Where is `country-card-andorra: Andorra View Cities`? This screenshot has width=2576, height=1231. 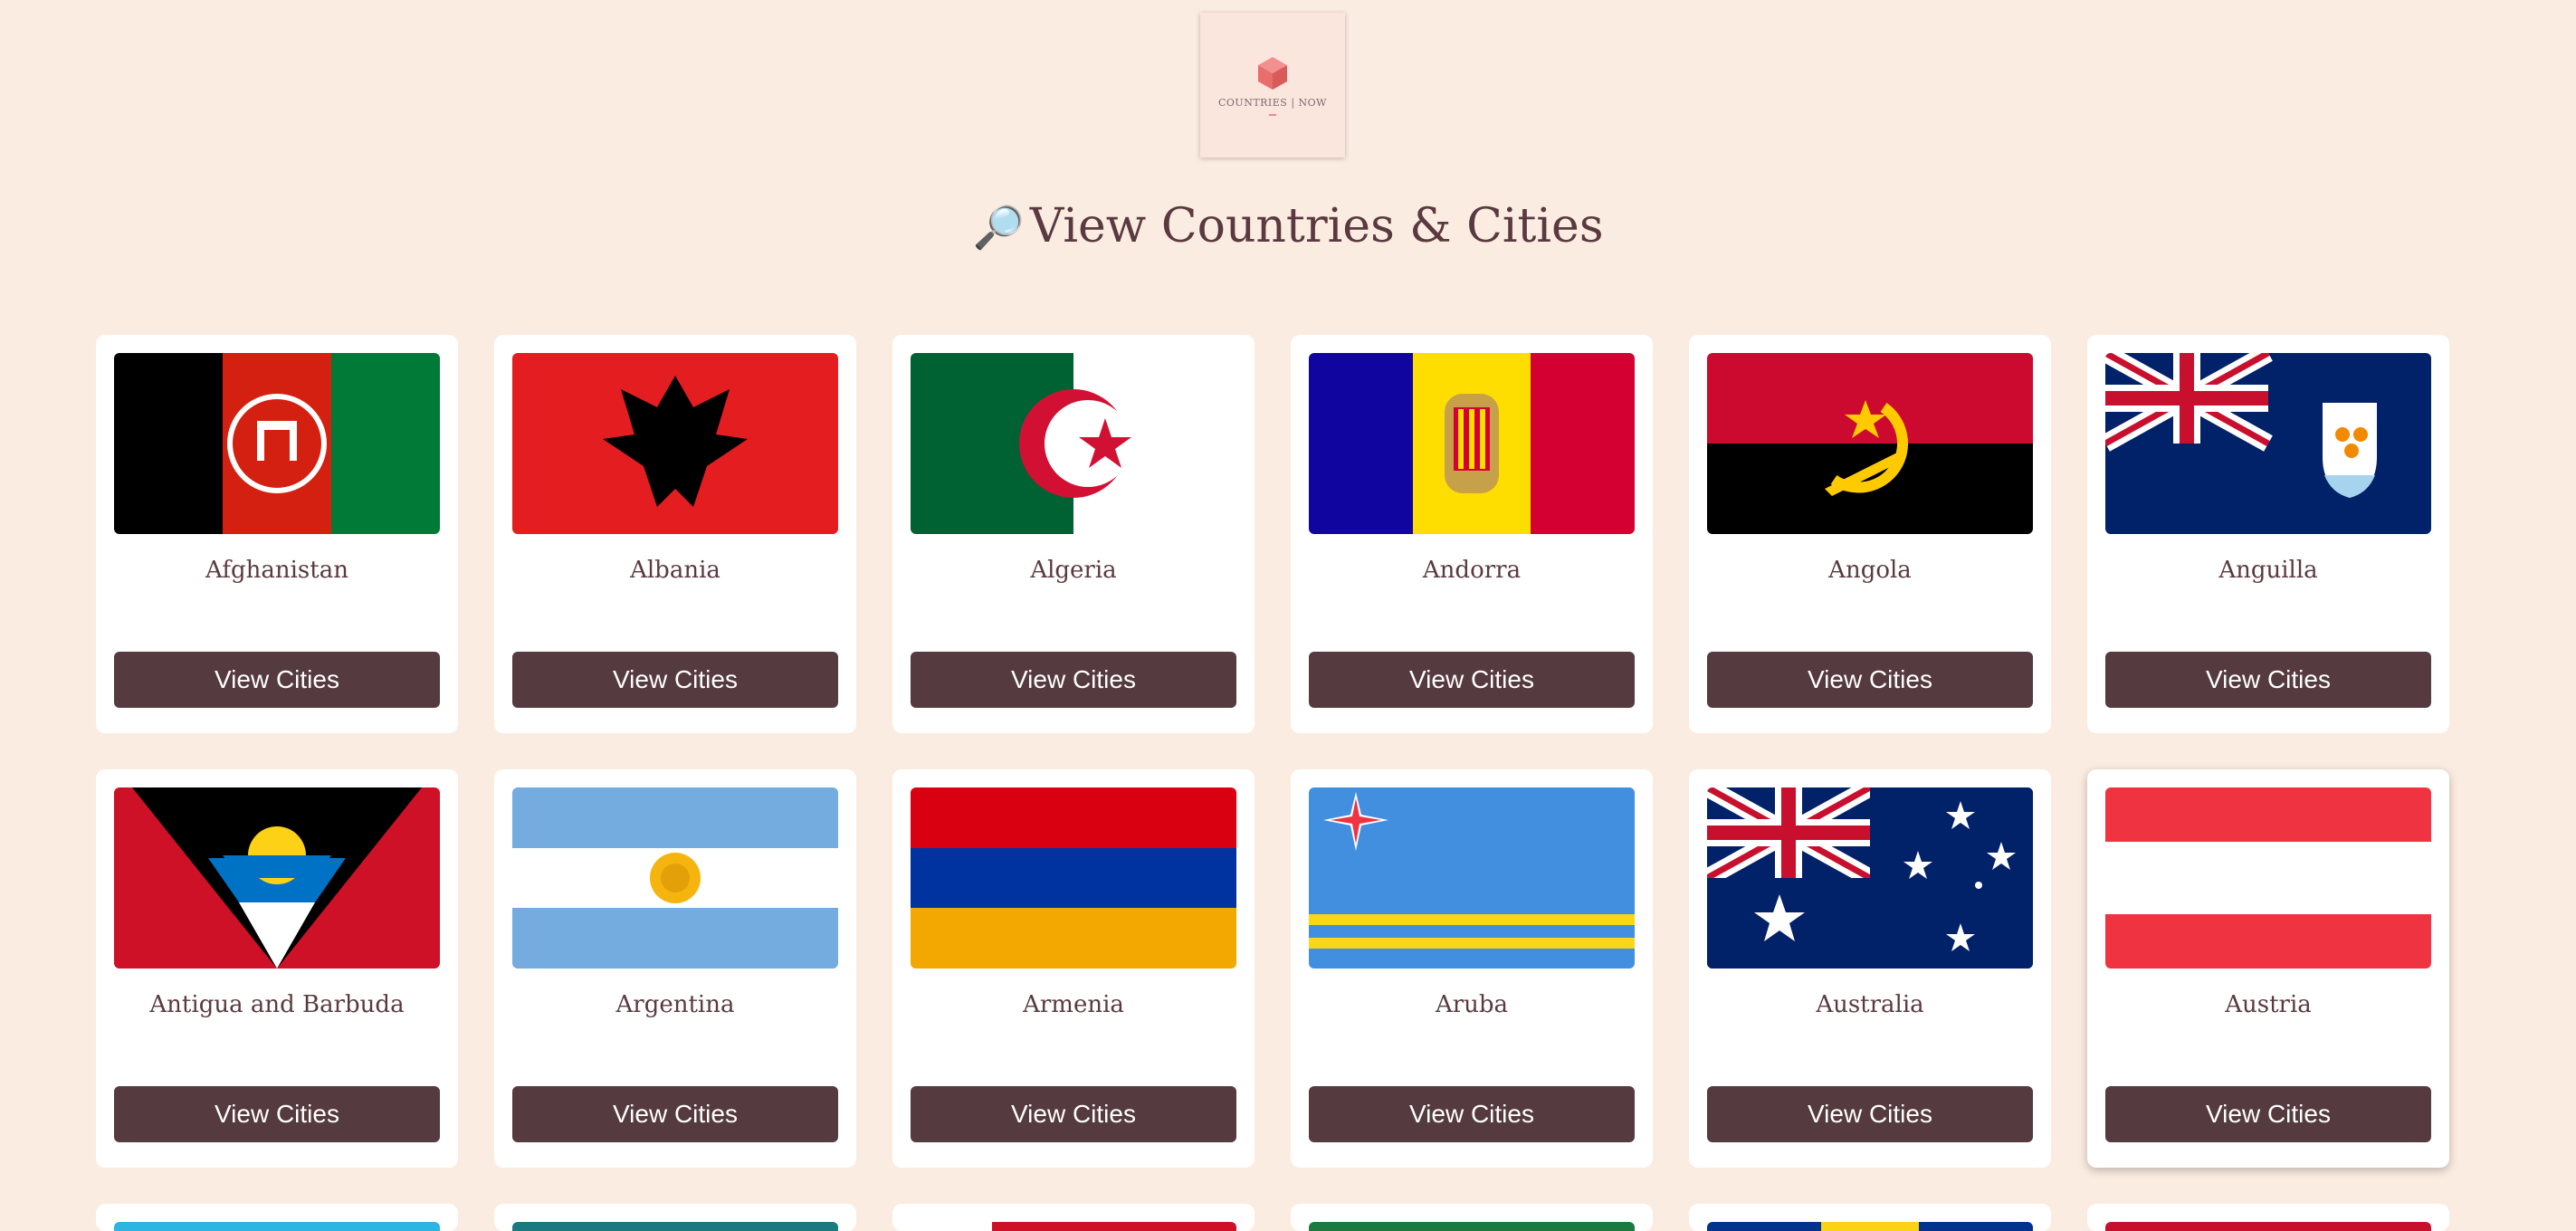 country-card-andorra: Andorra View Cities is located at coordinates (1472, 534).